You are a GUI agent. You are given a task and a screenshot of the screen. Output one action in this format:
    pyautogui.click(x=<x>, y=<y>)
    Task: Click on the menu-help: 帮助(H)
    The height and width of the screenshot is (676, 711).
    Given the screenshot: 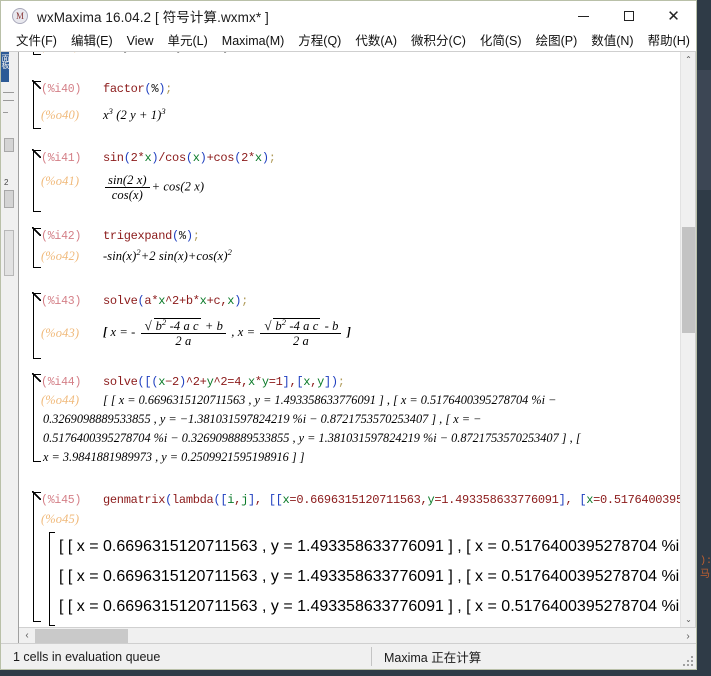 What is the action you would take?
    pyautogui.click(x=669, y=41)
    